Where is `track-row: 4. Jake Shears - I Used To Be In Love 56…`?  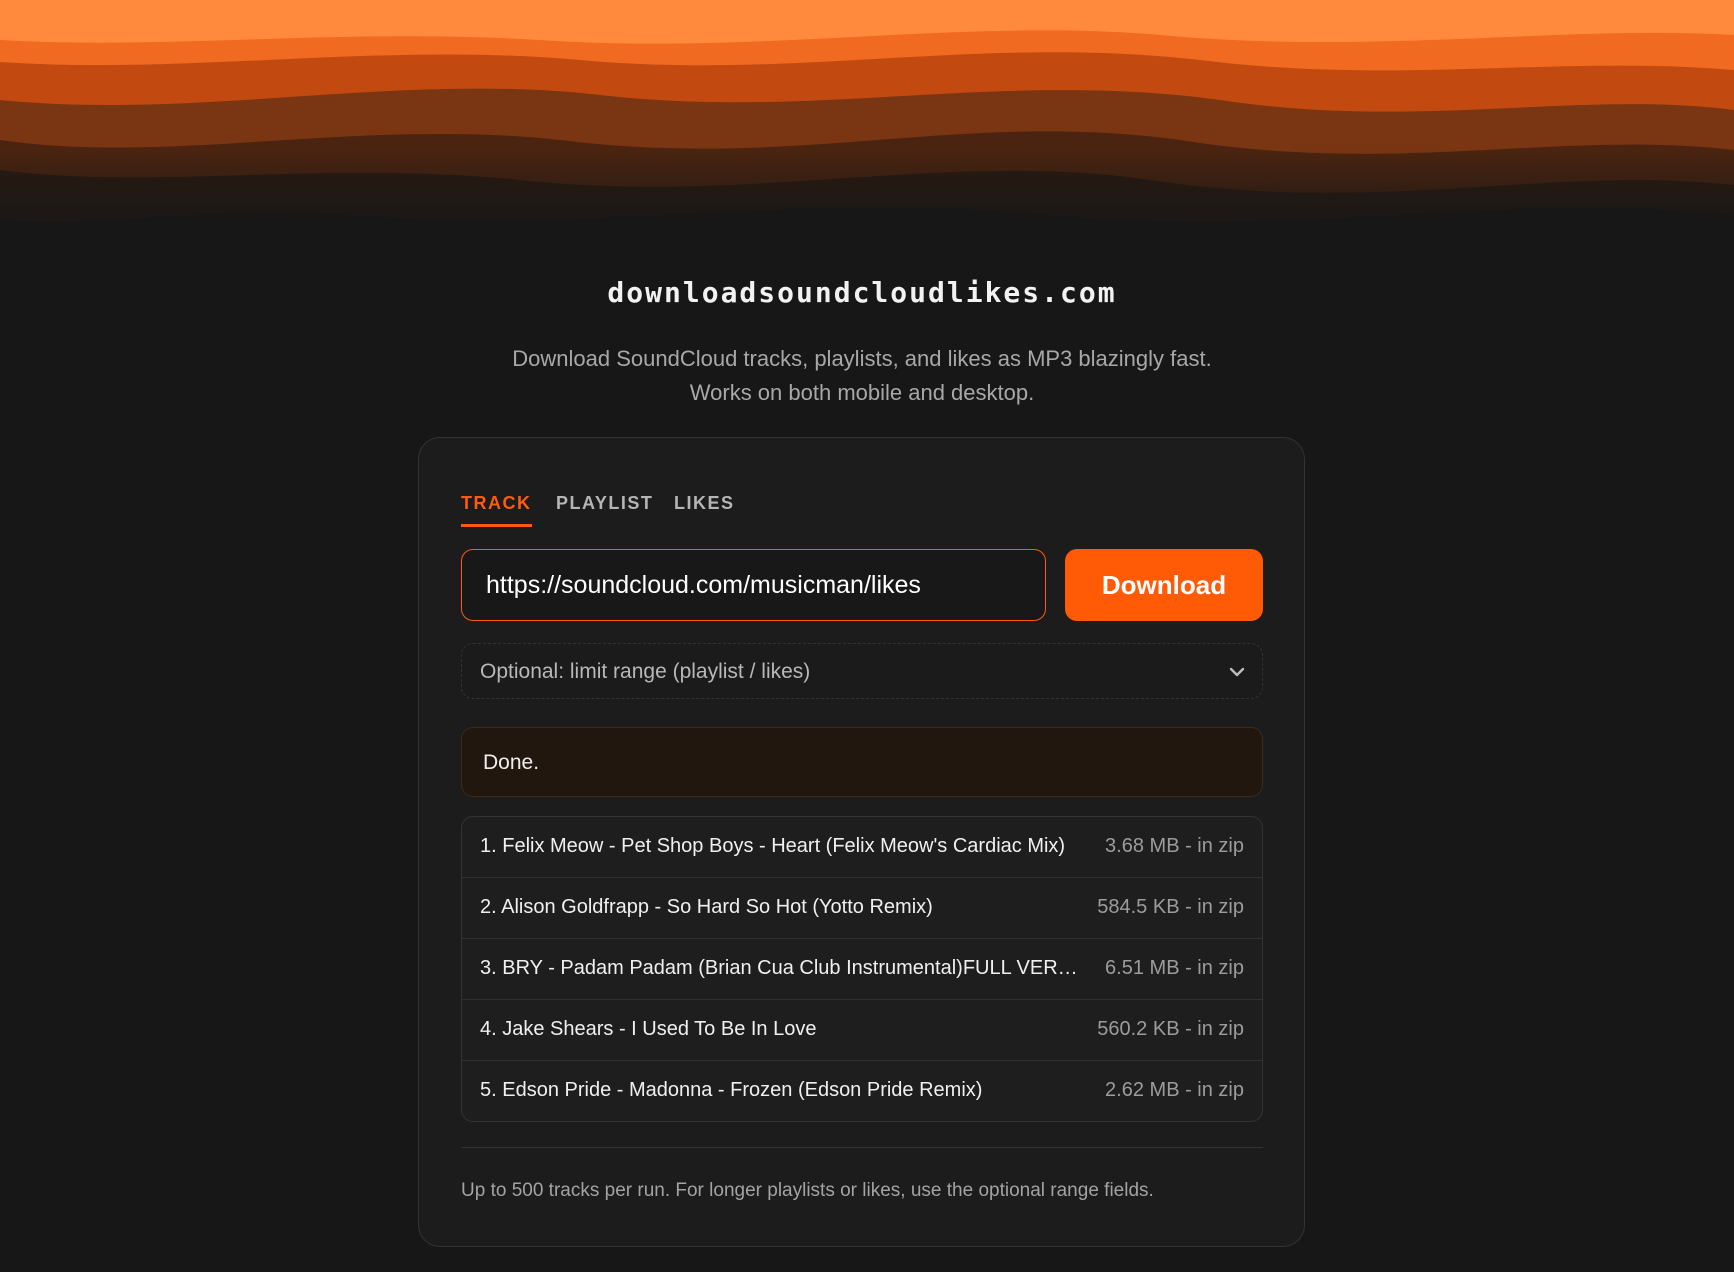
track-row: 4. Jake Shears - I Used To Be In Love 56… is located at coordinates (862, 1030).